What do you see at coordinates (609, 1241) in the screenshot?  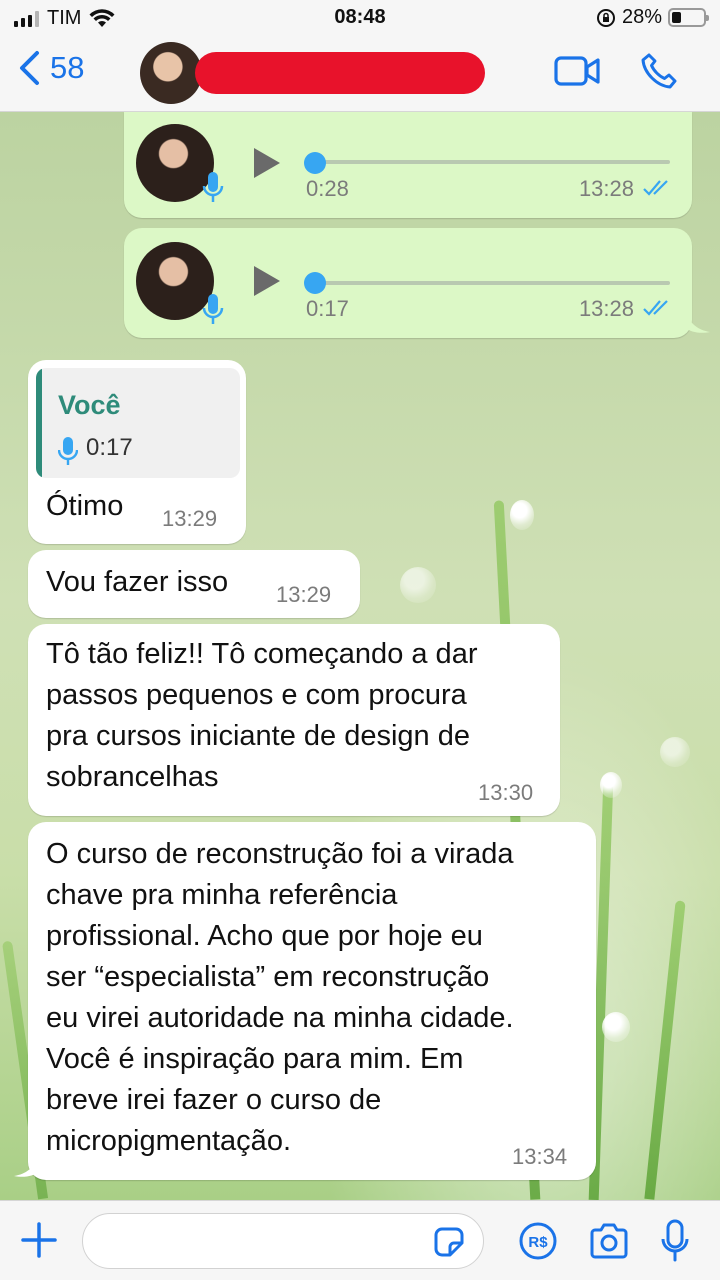 I see `camera-icon` at bounding box center [609, 1241].